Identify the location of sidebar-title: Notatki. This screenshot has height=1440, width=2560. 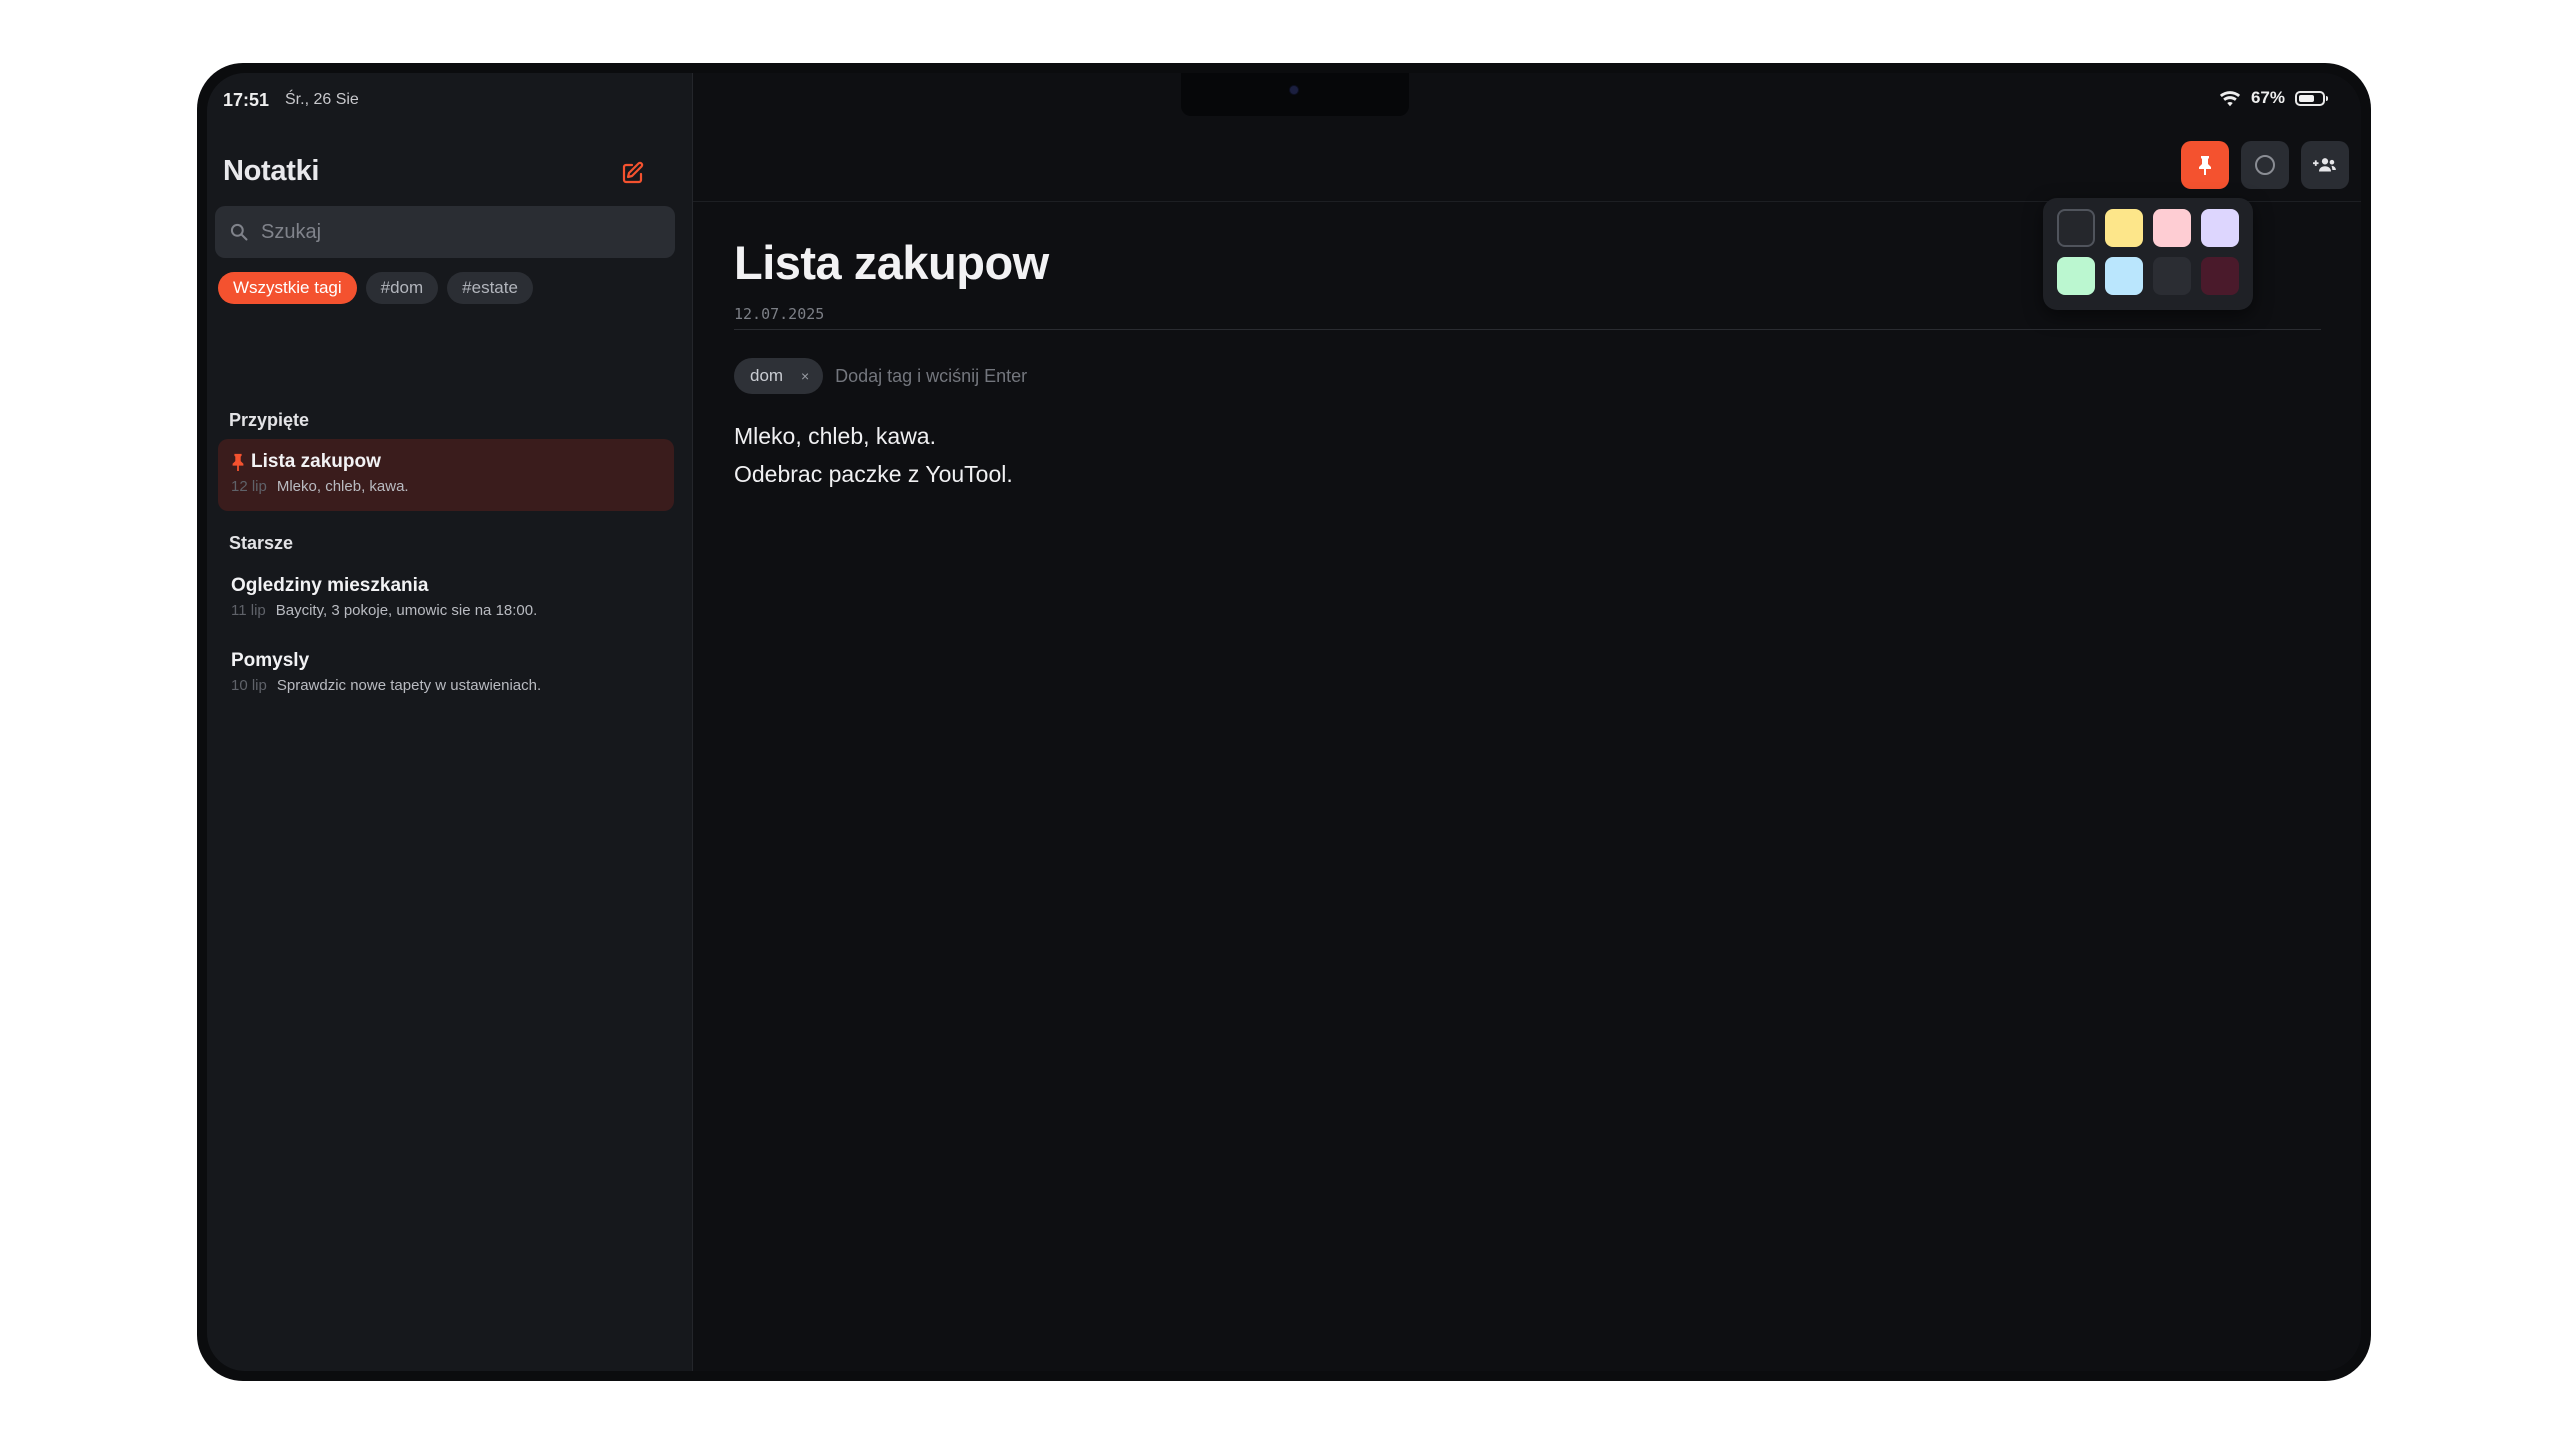
(271, 171).